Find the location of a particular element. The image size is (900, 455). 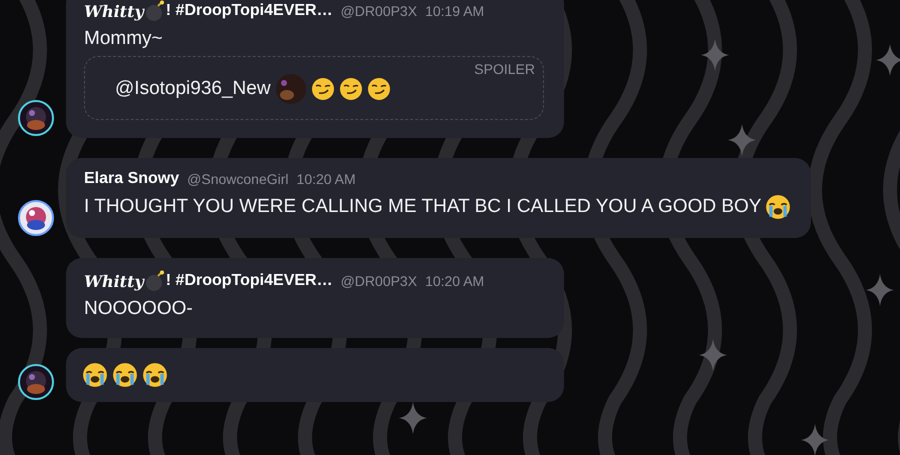

message-text: I THOUGHT YOU WERE CALLING ME THAT BC I CALLED YOU A GOOD BOY is located at coordinates (423, 207).